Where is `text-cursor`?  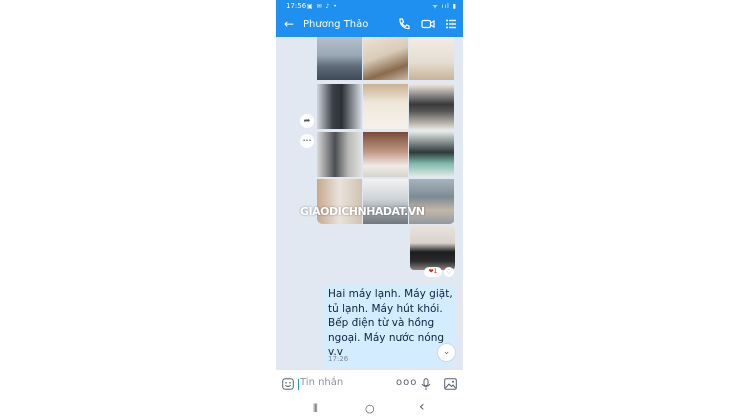 text-cursor is located at coordinates (298, 384).